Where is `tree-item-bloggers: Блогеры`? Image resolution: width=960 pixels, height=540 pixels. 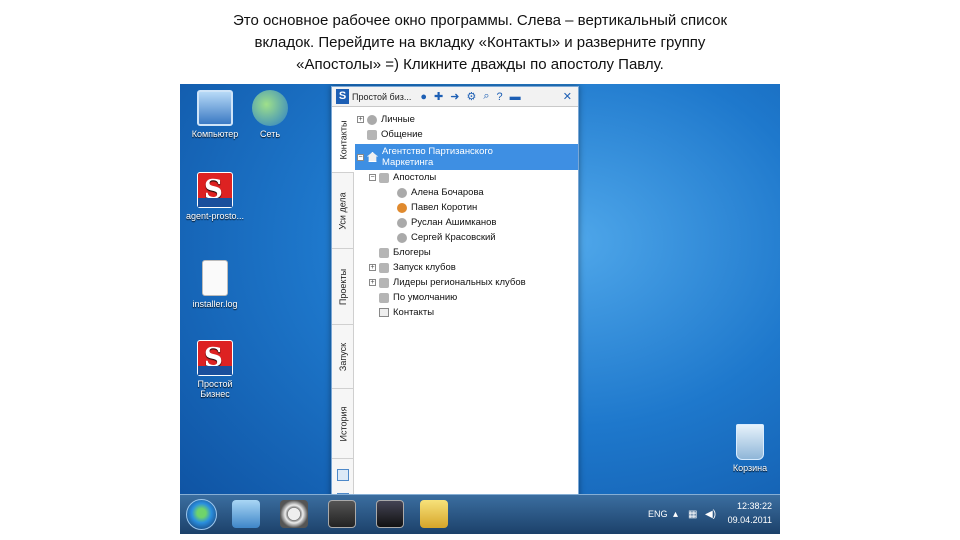
tree-item-bloggers: Блогеры is located at coordinates (466, 252).